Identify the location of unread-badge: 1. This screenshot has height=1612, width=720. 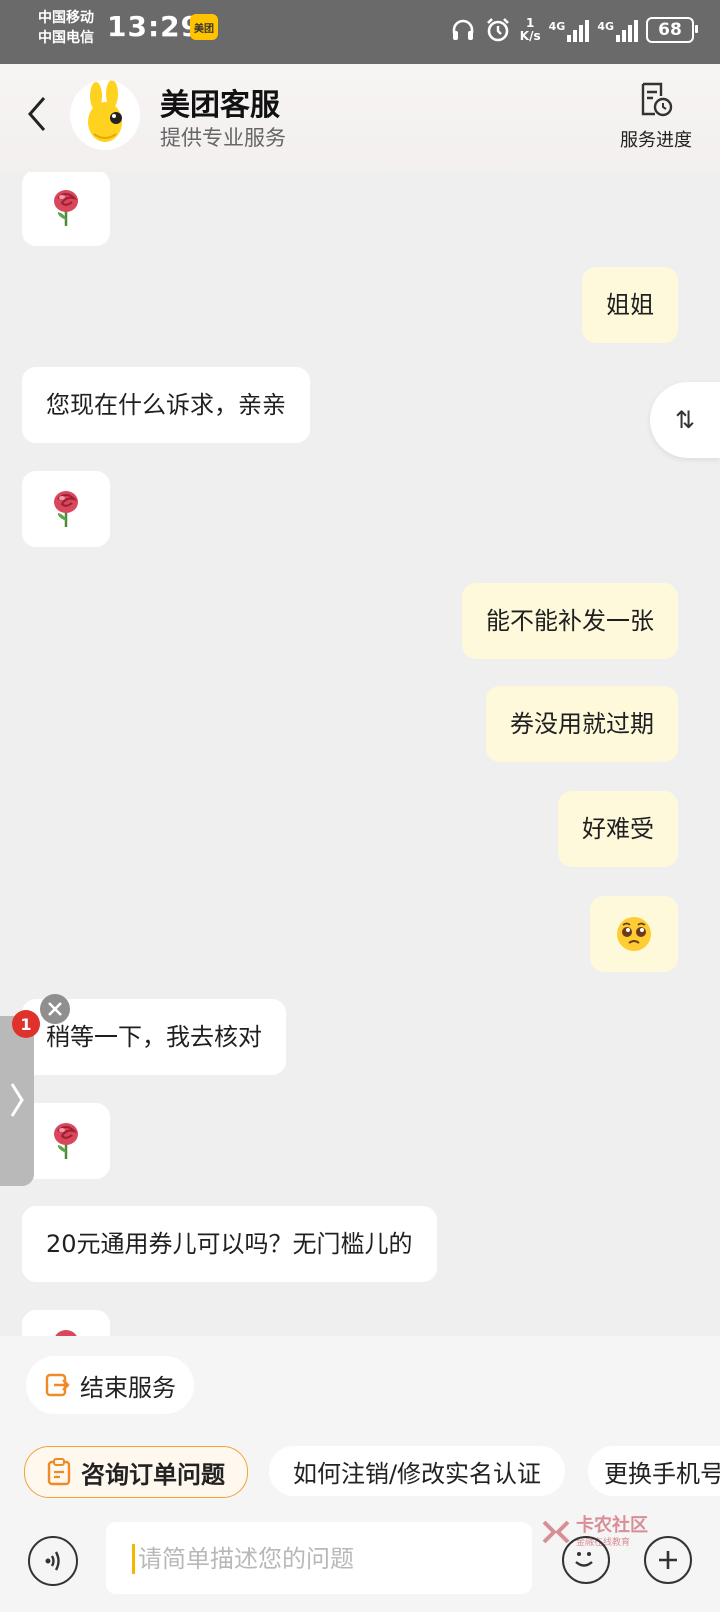
(26, 1024).